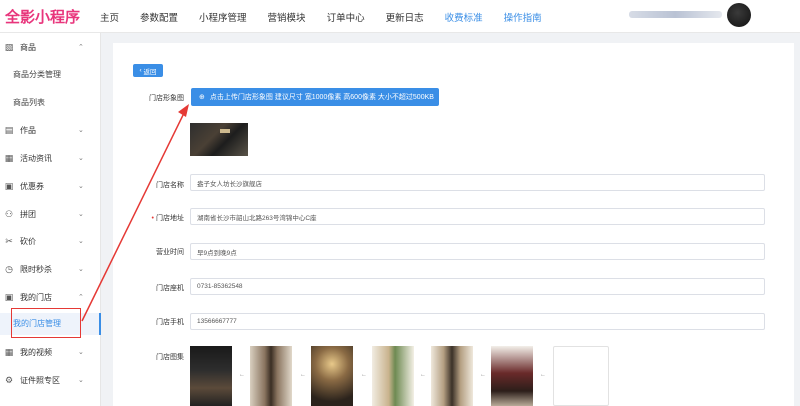  I want to click on nav-guide: 操作指南, so click(523, 17).